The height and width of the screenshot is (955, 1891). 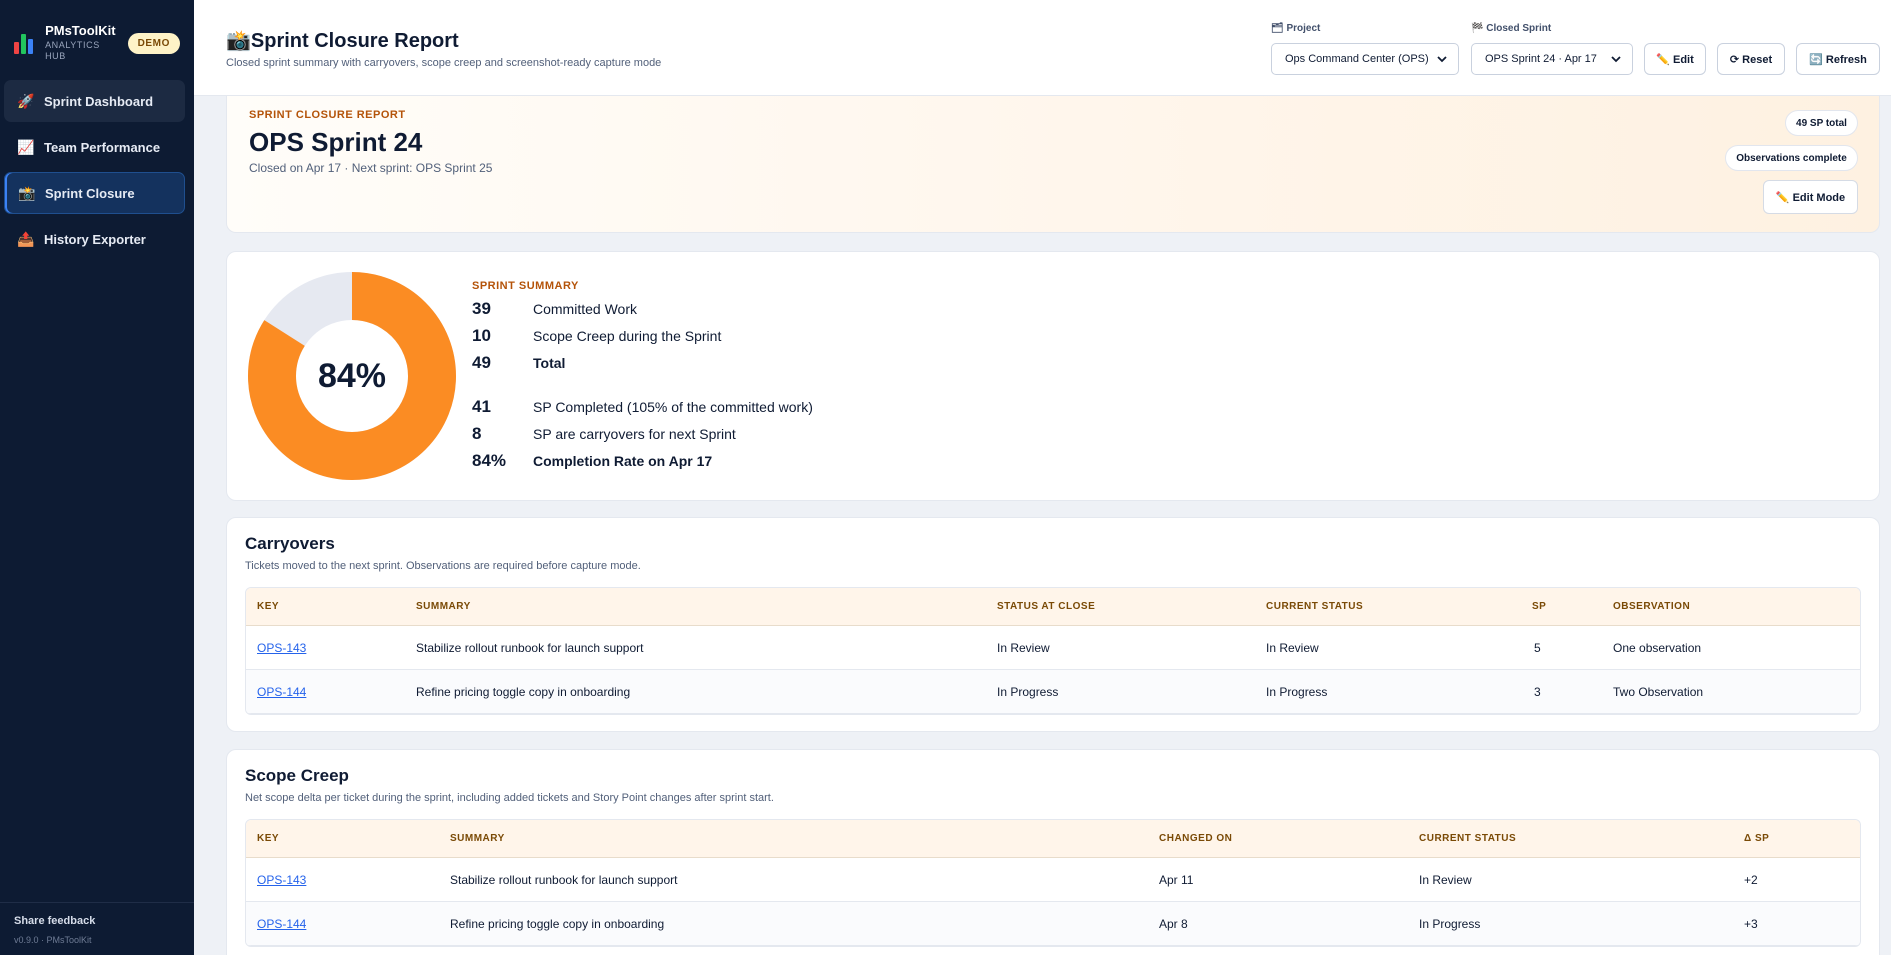 I want to click on column-header: STATUS AT CLOSE, so click(x=1046, y=606).